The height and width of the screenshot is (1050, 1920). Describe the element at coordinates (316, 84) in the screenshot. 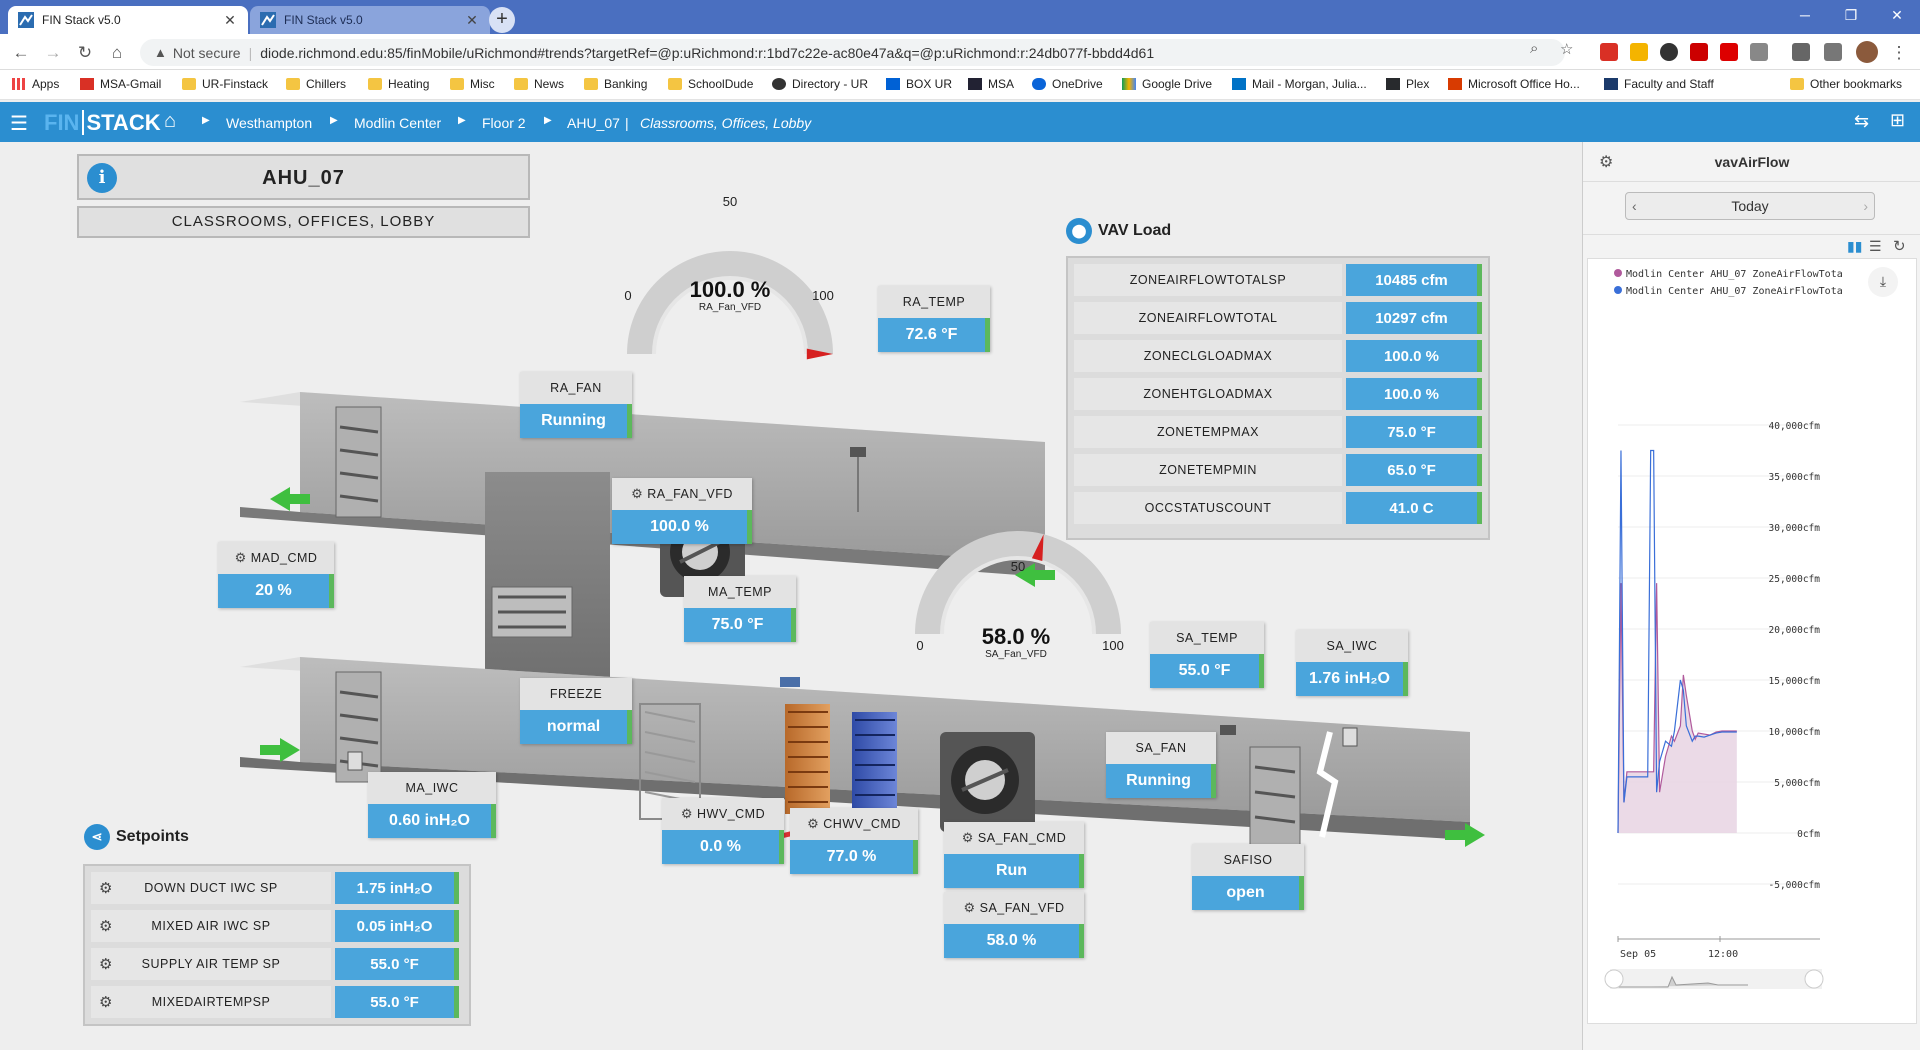

I see `bookmark-chillers: Chillers` at that location.